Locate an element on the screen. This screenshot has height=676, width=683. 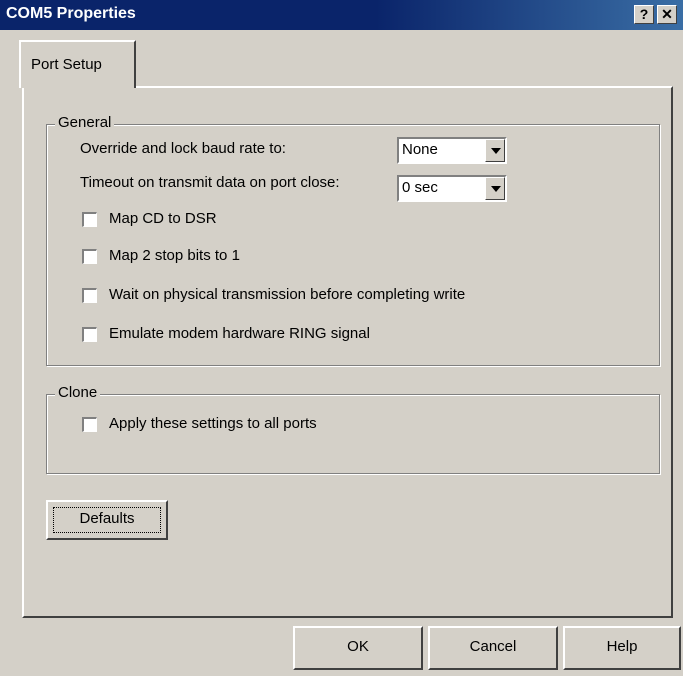
tab-port-setup: Port Setup is located at coordinates (77, 64).